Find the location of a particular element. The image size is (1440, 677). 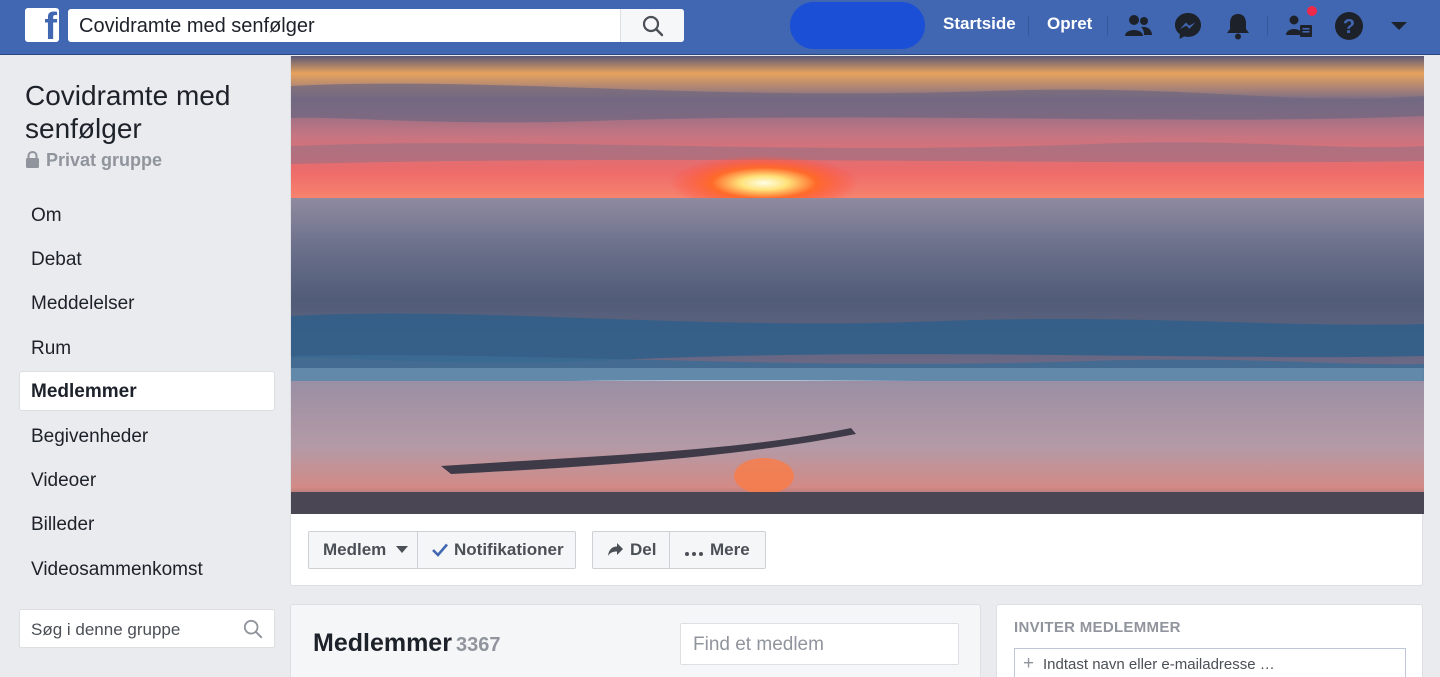

share-button: Del is located at coordinates (631, 550).